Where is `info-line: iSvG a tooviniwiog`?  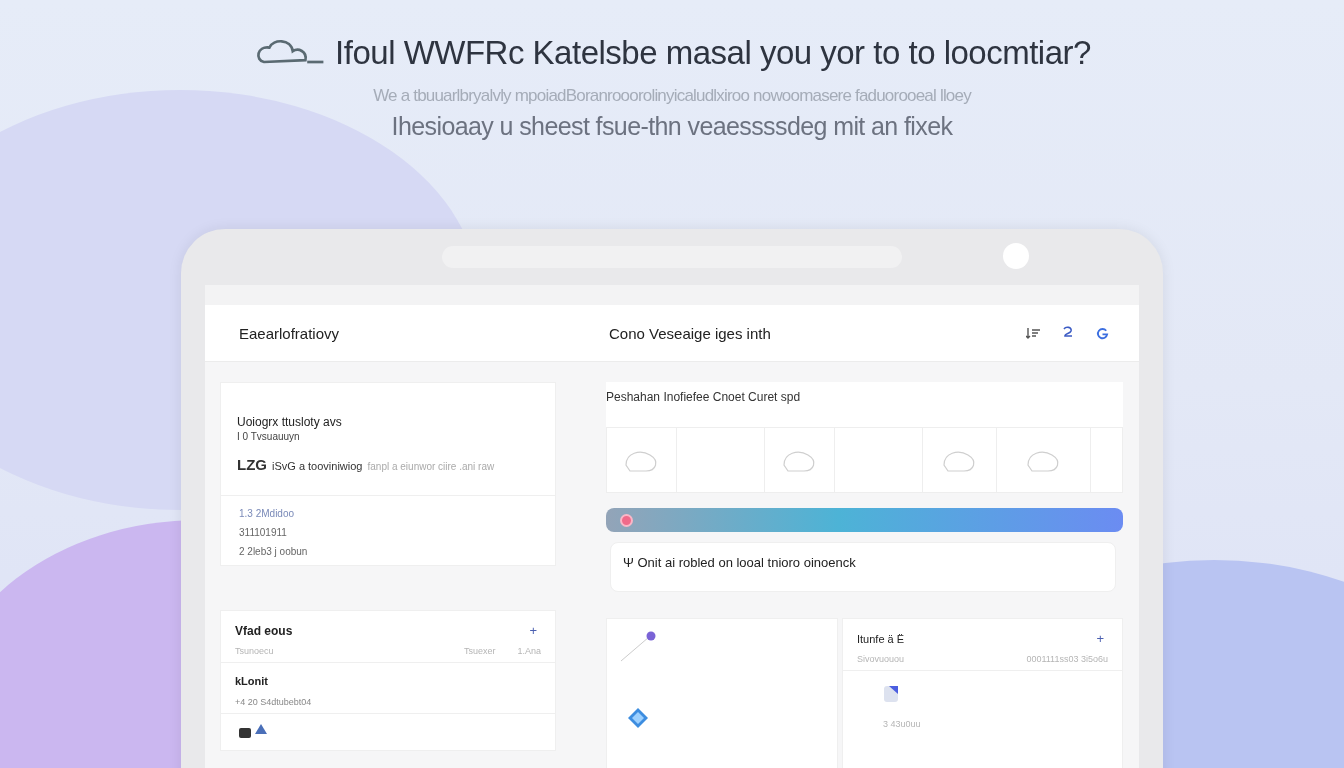 info-line: iSvG a tooviniwiog is located at coordinates (317, 466).